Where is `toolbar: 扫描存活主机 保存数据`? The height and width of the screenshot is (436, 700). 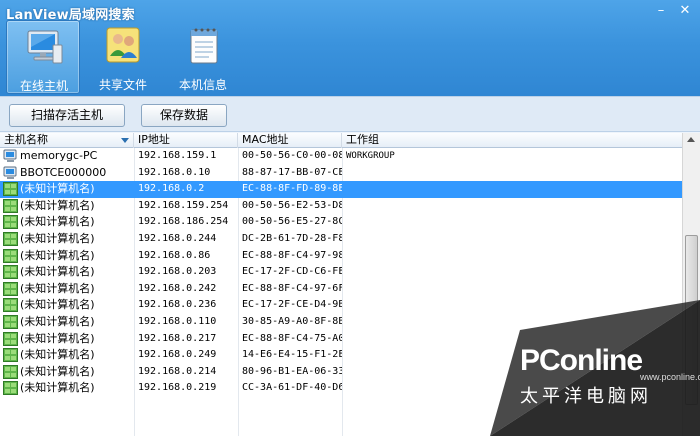 toolbar: 扫描存活主机 保存数据 is located at coordinates (350, 114).